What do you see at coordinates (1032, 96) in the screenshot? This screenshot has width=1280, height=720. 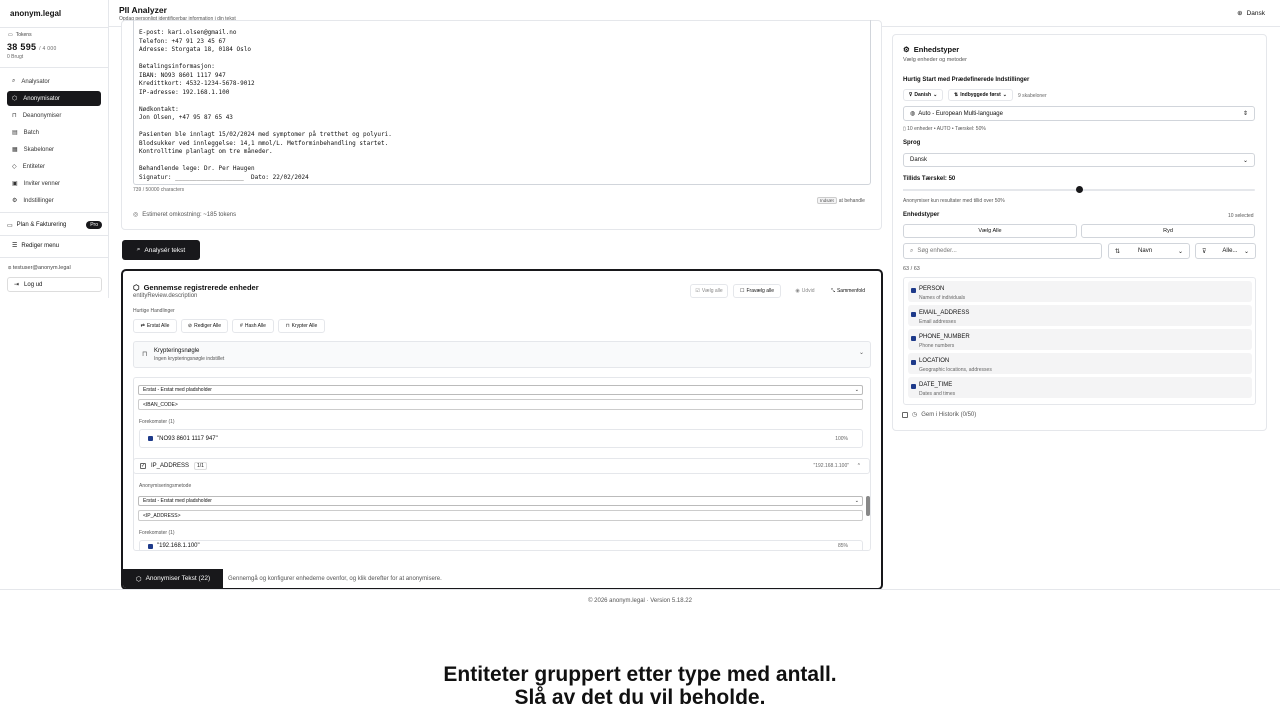 I see `template-count: 9 skabeloner` at bounding box center [1032, 96].